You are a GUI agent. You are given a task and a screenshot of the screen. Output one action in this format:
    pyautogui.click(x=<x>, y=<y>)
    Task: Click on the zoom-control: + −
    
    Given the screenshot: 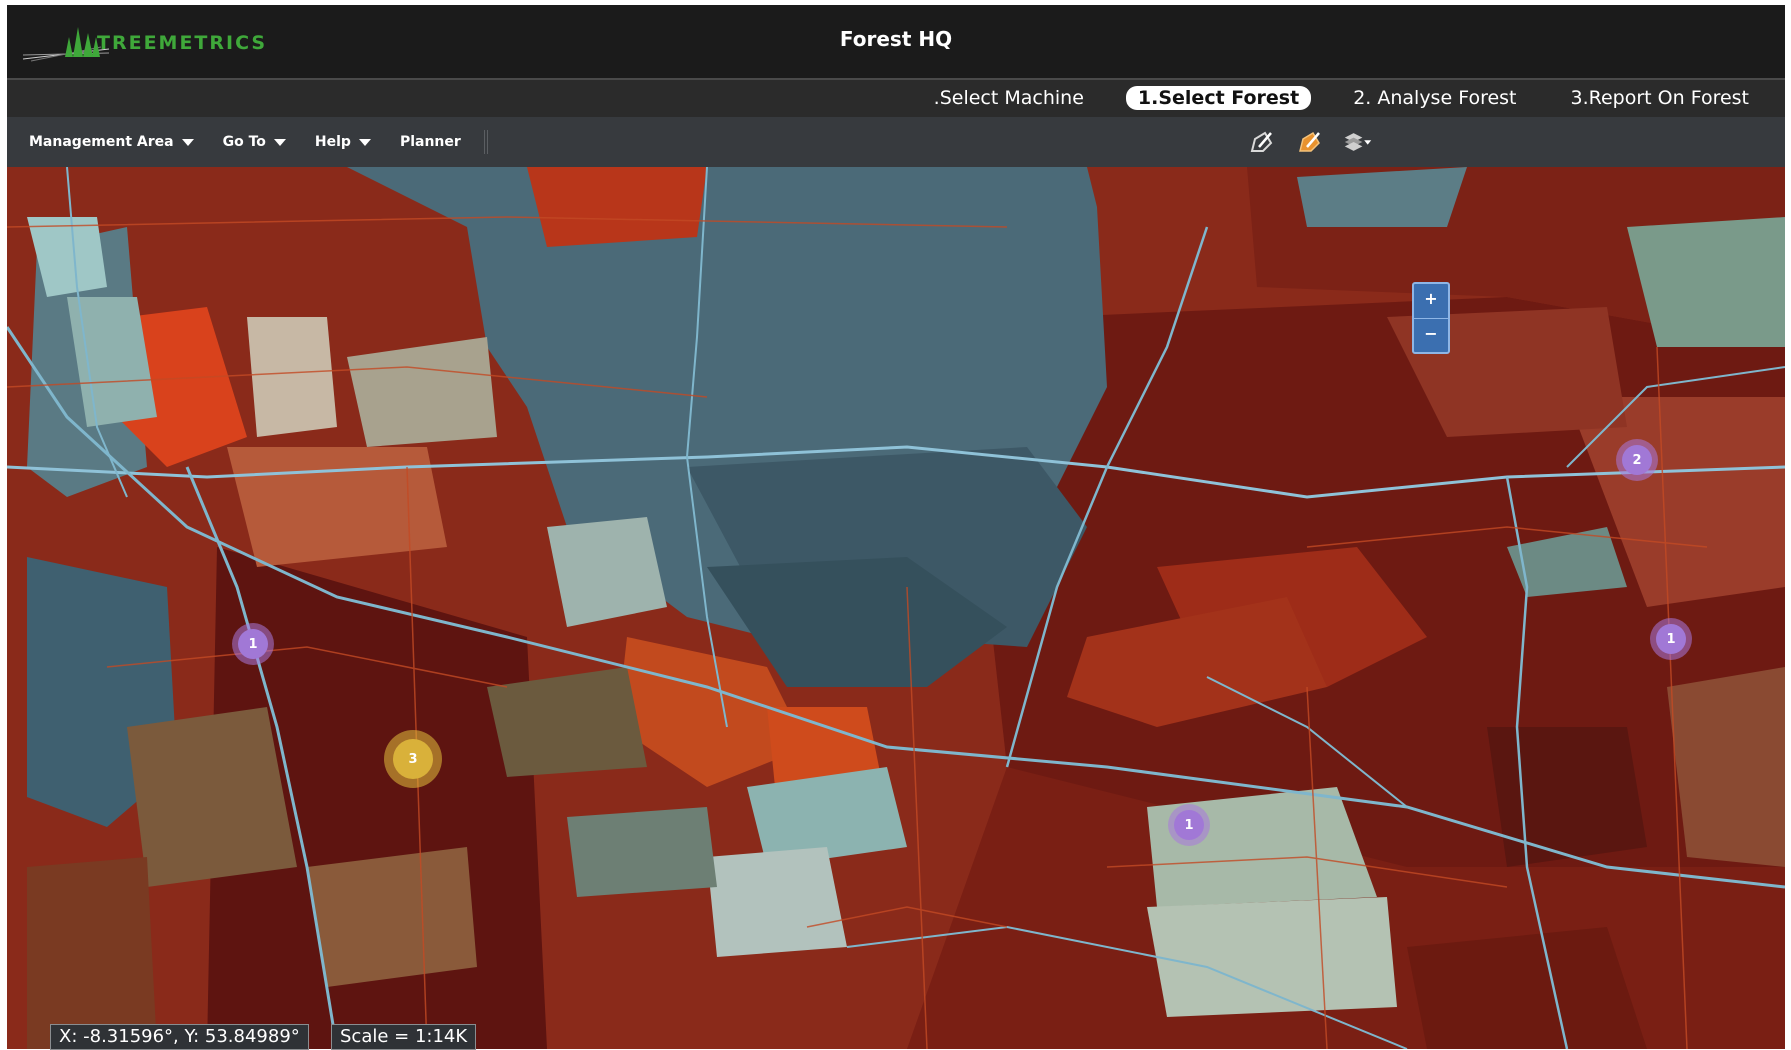 What is the action you would take?
    pyautogui.click(x=1431, y=318)
    